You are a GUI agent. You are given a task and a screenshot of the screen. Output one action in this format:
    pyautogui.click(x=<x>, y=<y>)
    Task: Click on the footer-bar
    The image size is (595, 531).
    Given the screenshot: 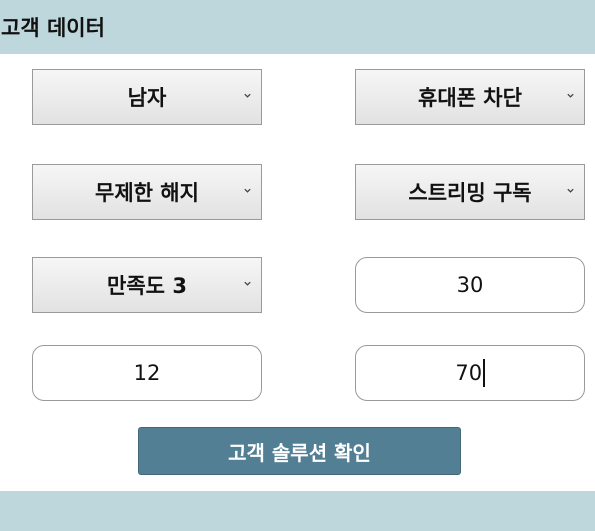 What is the action you would take?
    pyautogui.click(x=297, y=511)
    